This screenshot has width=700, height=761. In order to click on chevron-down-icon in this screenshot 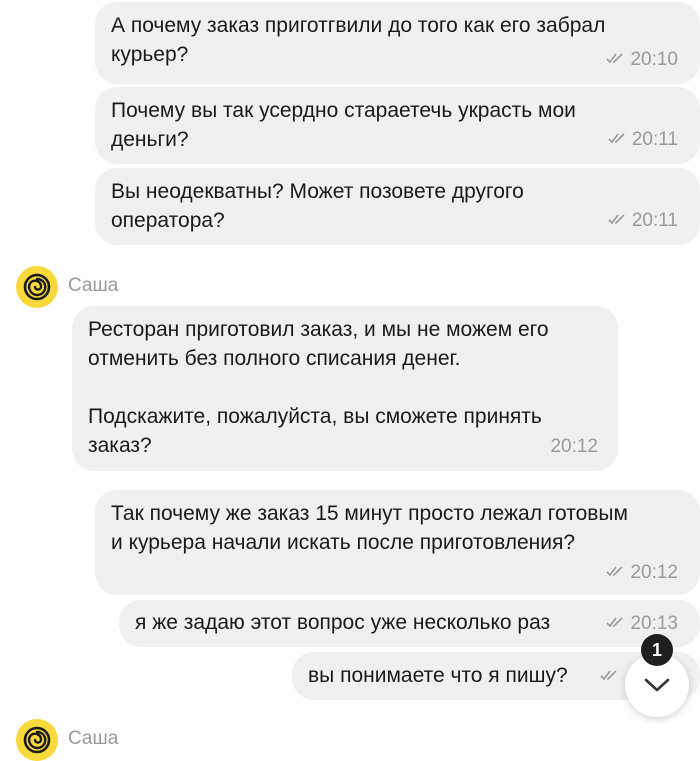, I will do `click(657, 685)`.